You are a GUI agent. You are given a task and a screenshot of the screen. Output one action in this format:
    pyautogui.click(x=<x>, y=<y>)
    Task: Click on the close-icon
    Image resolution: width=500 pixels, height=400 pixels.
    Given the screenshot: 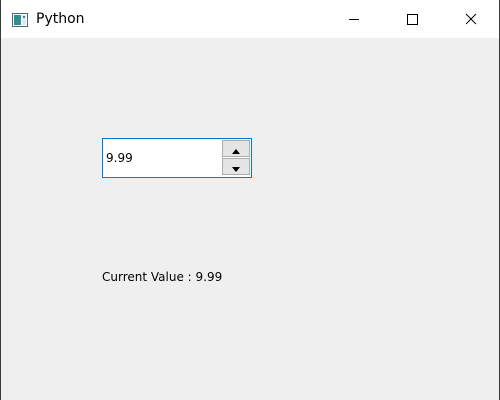 What is the action you would take?
    pyautogui.click(x=471, y=19)
    